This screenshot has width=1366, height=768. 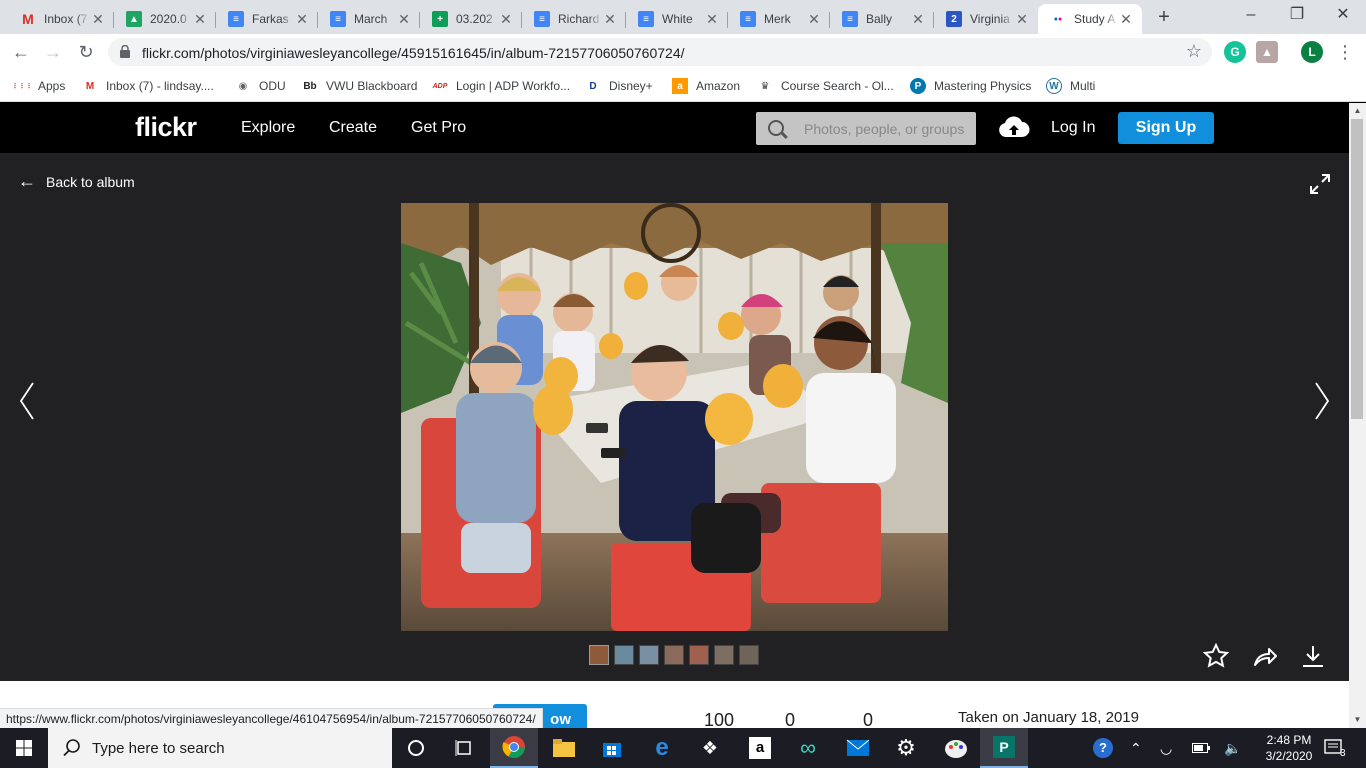 I want to click on battery-icon, so click(x=1201, y=748).